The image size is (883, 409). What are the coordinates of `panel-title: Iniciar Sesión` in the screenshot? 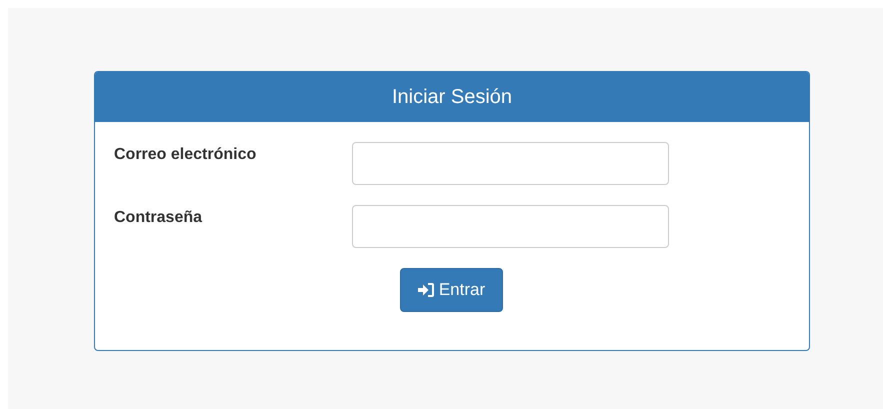 It's located at (452, 97).